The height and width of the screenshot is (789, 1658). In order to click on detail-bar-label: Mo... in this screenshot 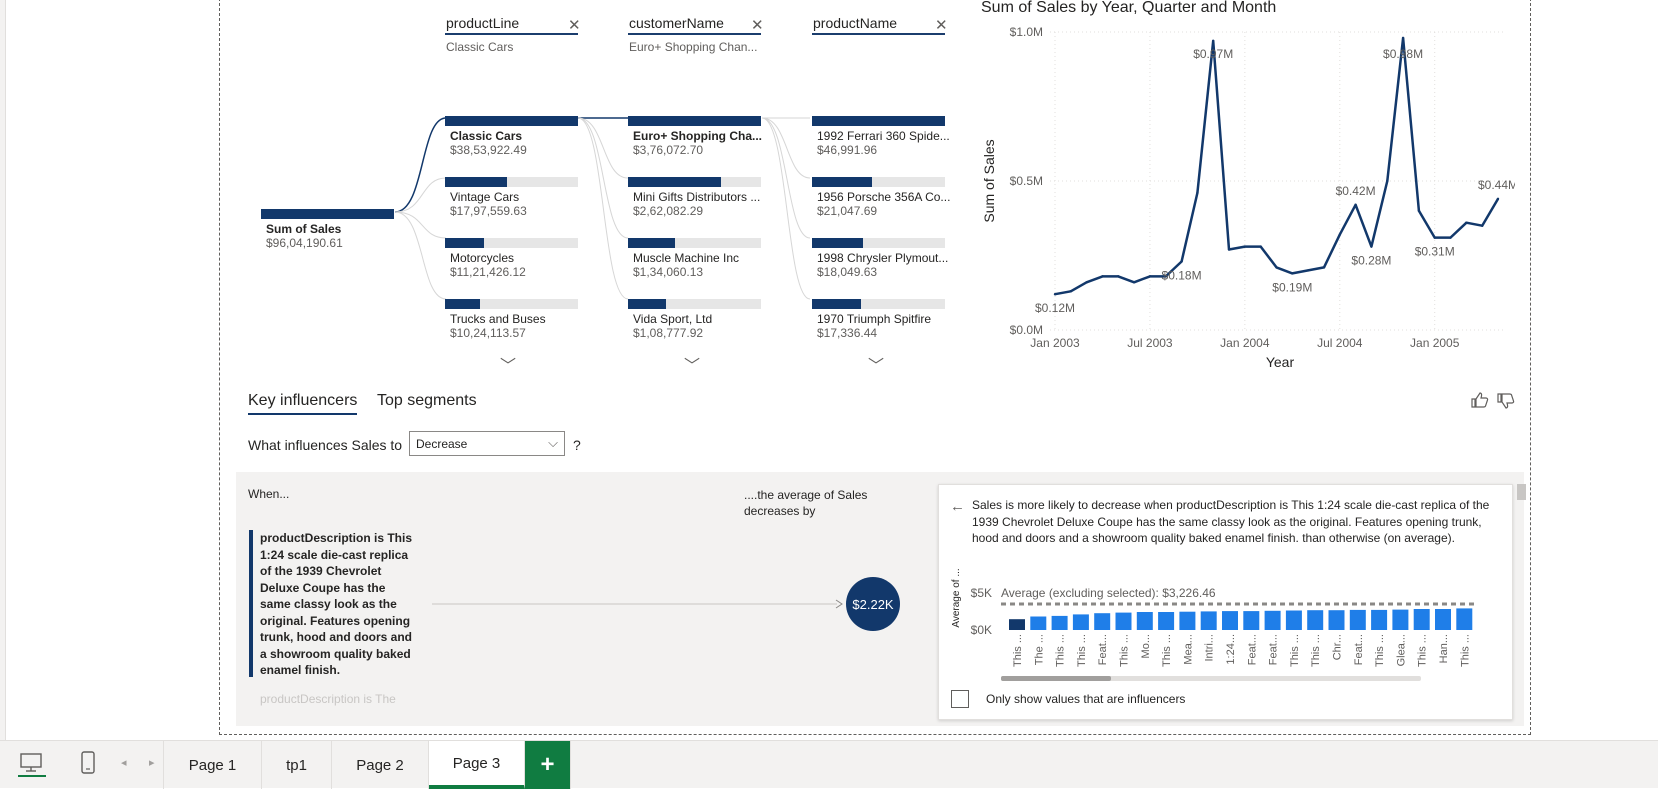, I will do `click(1146, 646)`.